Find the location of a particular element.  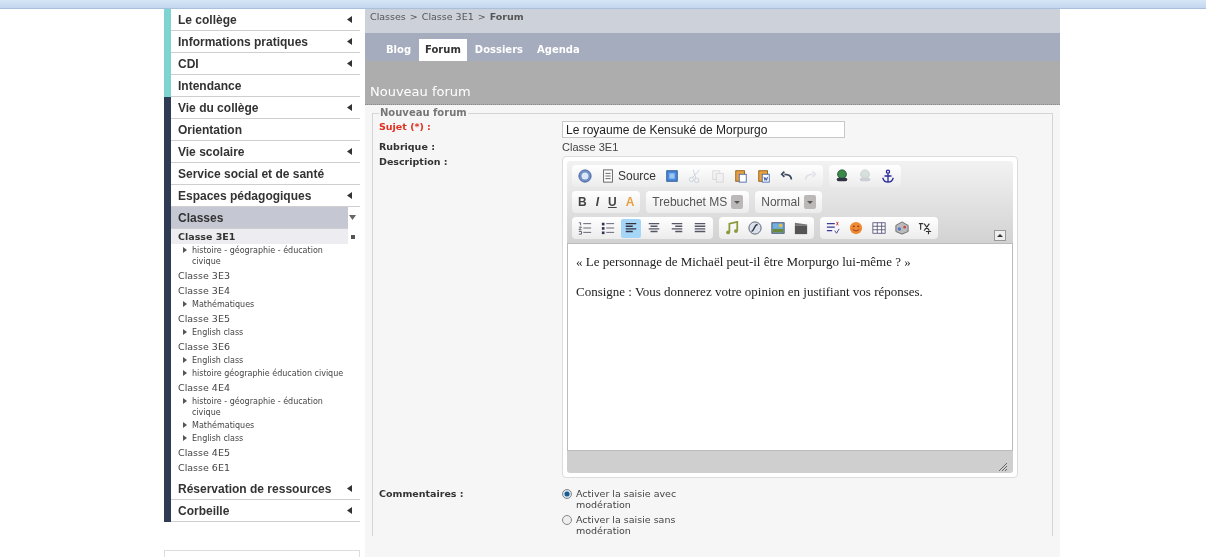

source-button: Source is located at coordinates (629, 176).